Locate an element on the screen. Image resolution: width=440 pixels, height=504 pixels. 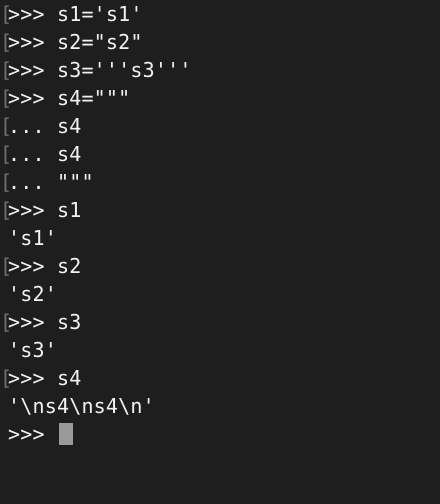
terminal-line-text: >>> s1 is located at coordinates (45, 210).